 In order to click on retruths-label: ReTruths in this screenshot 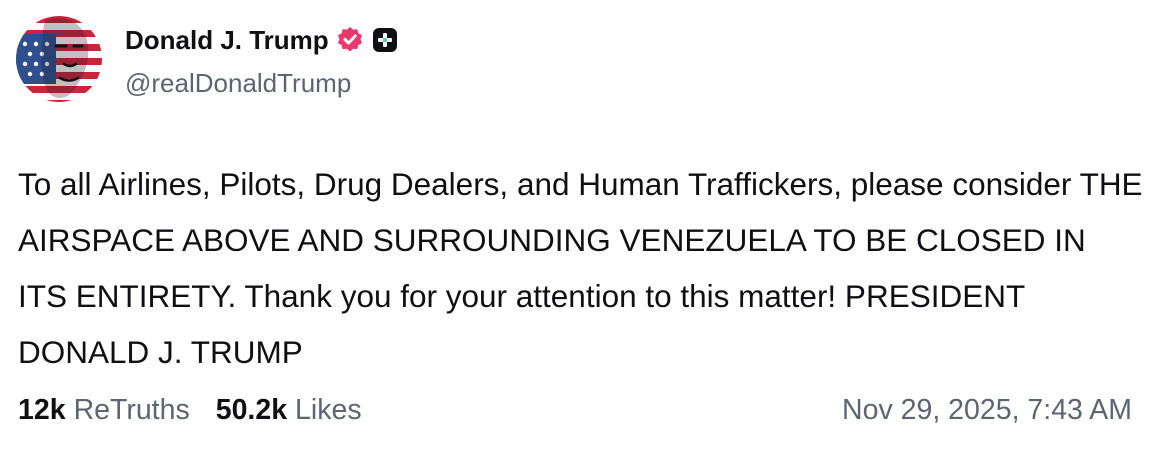, I will do `click(131, 410)`.